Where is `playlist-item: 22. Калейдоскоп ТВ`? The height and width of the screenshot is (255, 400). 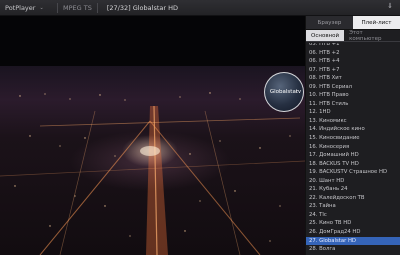 playlist-item: 22. Калейдоскоп ТВ is located at coordinates (353, 198).